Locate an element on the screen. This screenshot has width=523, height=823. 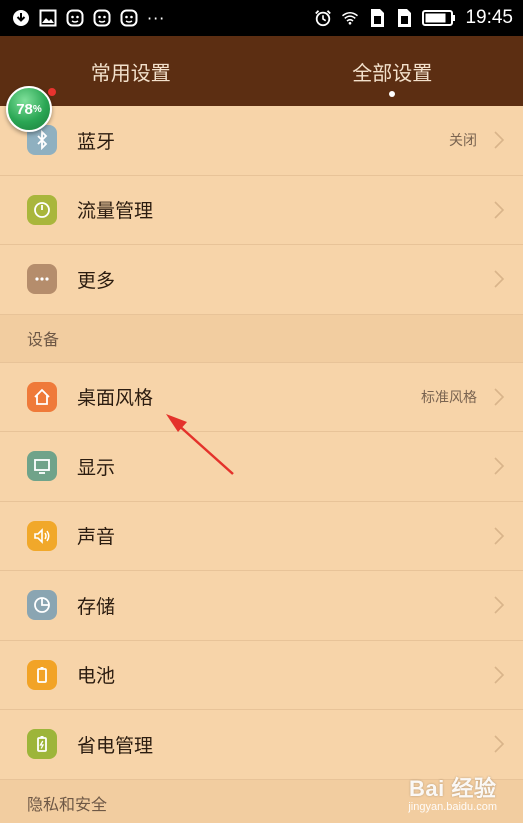
more-icon is located at coordinates (42, 279).